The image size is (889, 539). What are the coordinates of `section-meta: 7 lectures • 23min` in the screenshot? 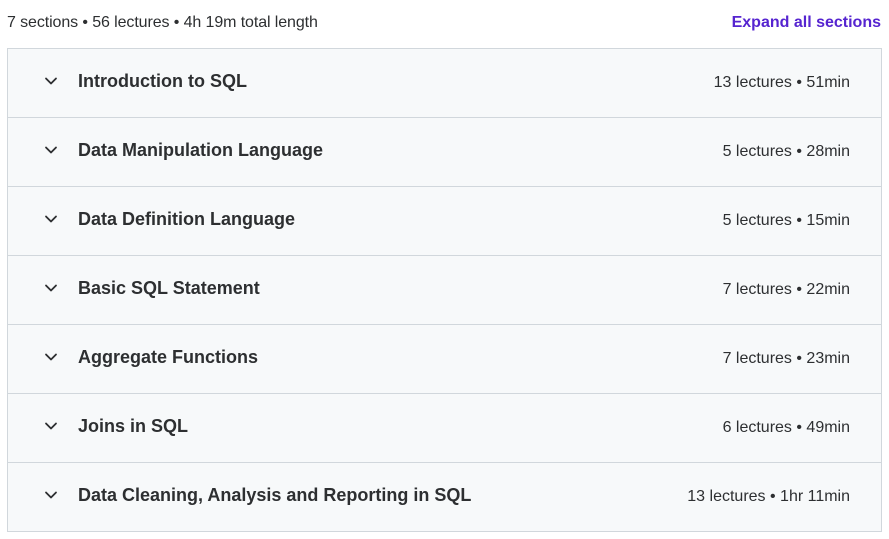 It's located at (786, 358).